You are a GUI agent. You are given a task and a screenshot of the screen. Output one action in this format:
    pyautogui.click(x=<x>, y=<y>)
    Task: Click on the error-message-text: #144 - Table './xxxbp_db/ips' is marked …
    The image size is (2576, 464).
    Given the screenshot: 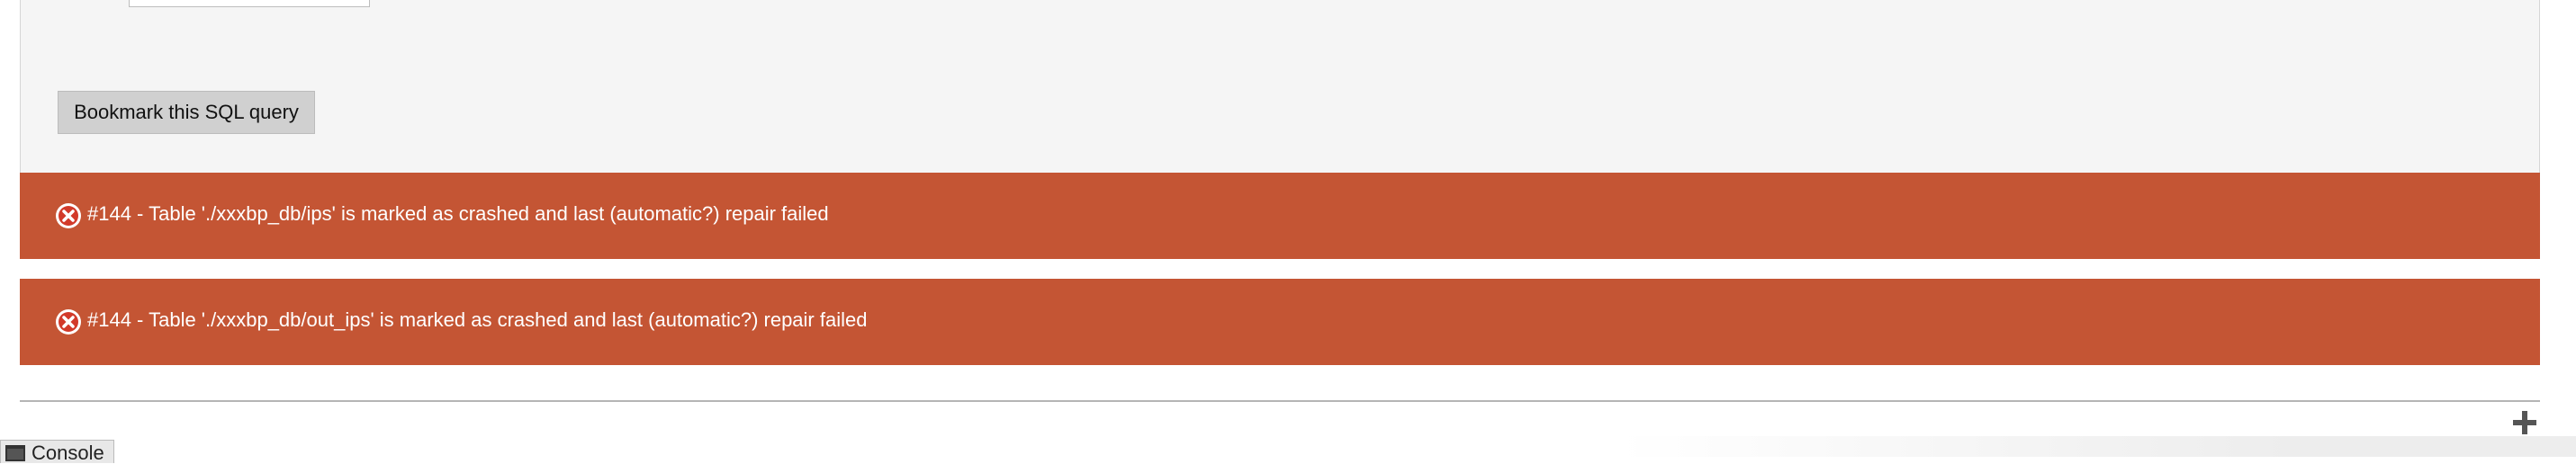 What is the action you would take?
    pyautogui.click(x=458, y=213)
    